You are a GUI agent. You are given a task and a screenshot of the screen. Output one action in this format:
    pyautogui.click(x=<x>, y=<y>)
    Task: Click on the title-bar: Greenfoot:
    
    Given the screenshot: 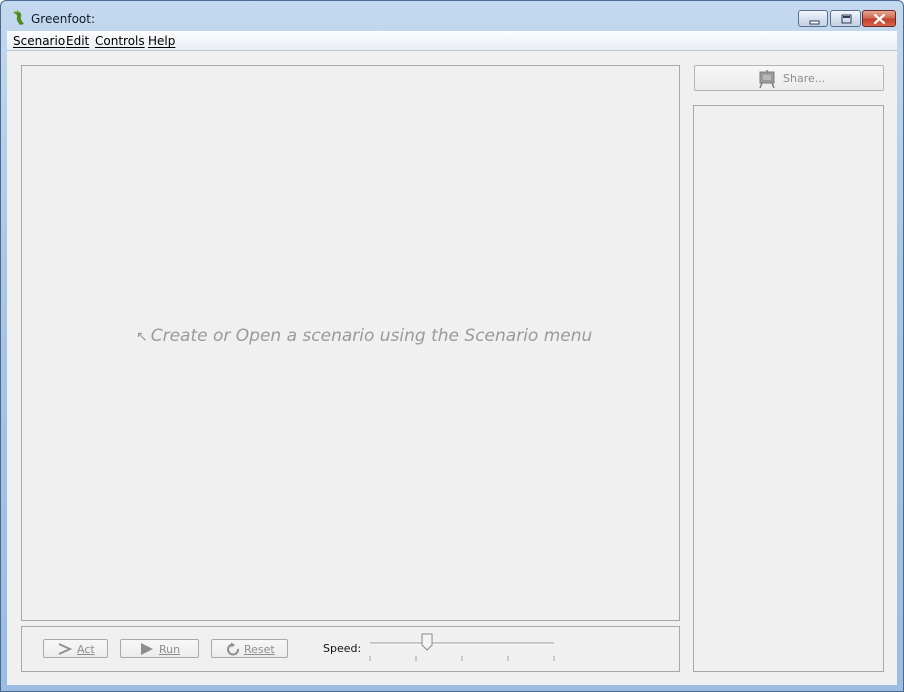 What is the action you would take?
    pyautogui.click(x=452, y=16)
    